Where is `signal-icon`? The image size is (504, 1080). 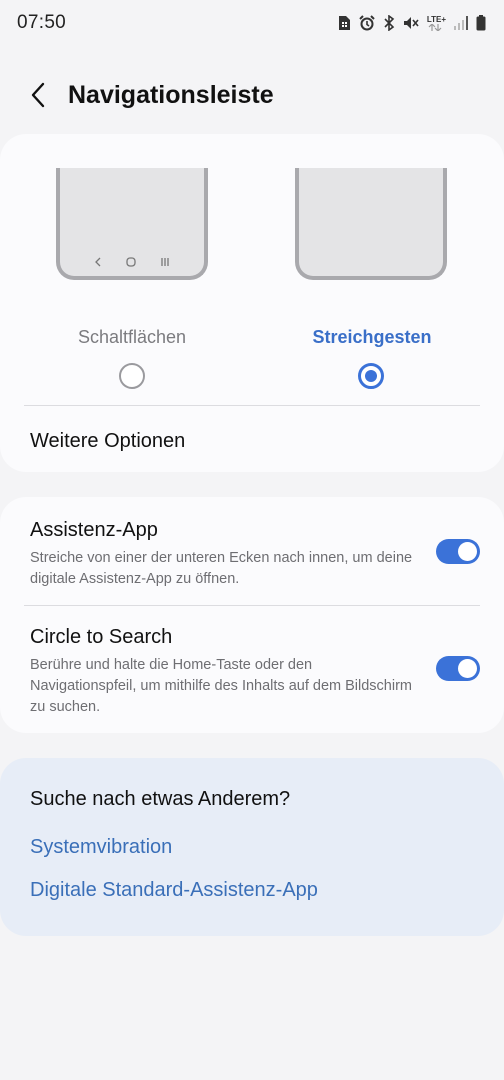 signal-icon is located at coordinates (461, 23).